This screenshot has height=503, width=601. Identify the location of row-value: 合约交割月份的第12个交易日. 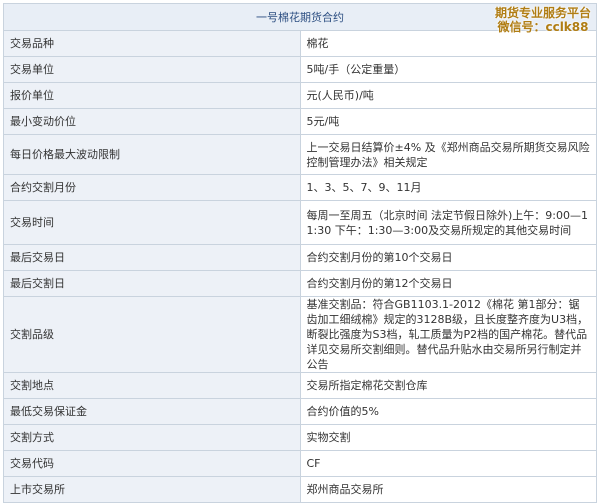
(448, 283).